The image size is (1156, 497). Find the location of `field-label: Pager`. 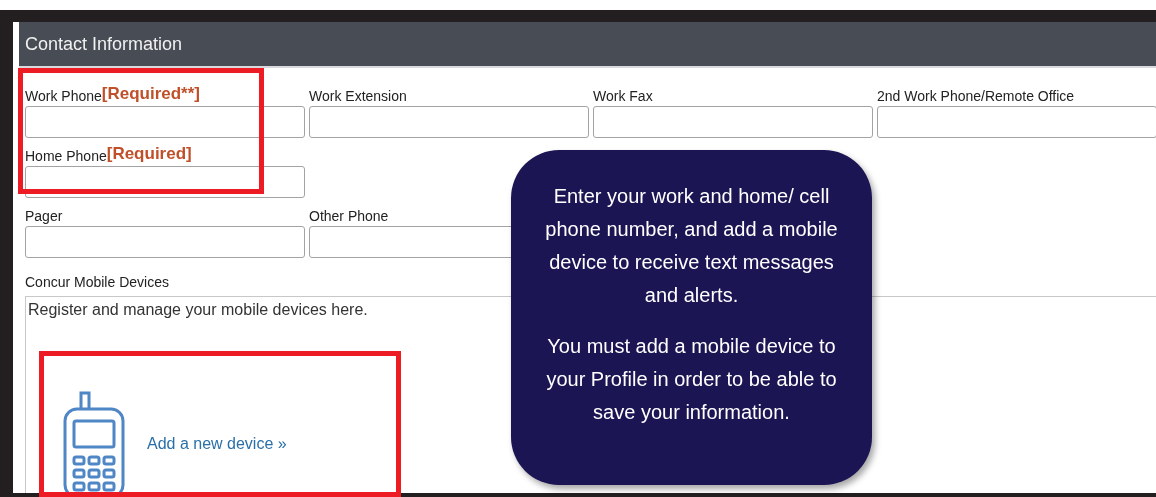

field-label: Pager is located at coordinates (44, 216).